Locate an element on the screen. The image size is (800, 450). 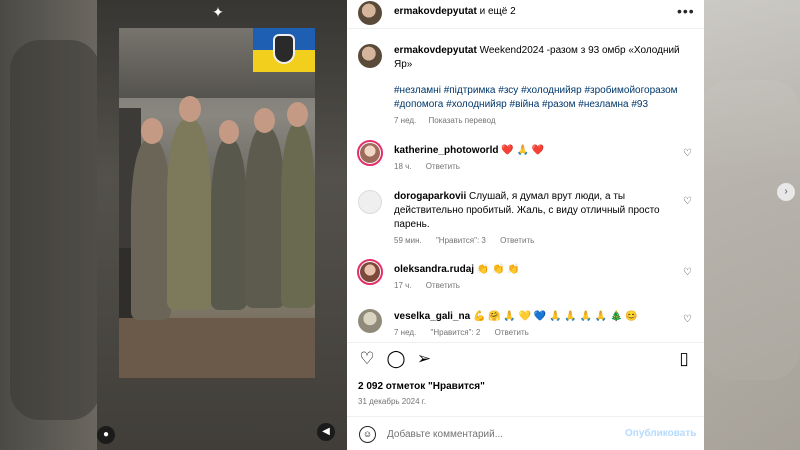
comment-likes: "Нравится": 2 is located at coordinates (456, 332).